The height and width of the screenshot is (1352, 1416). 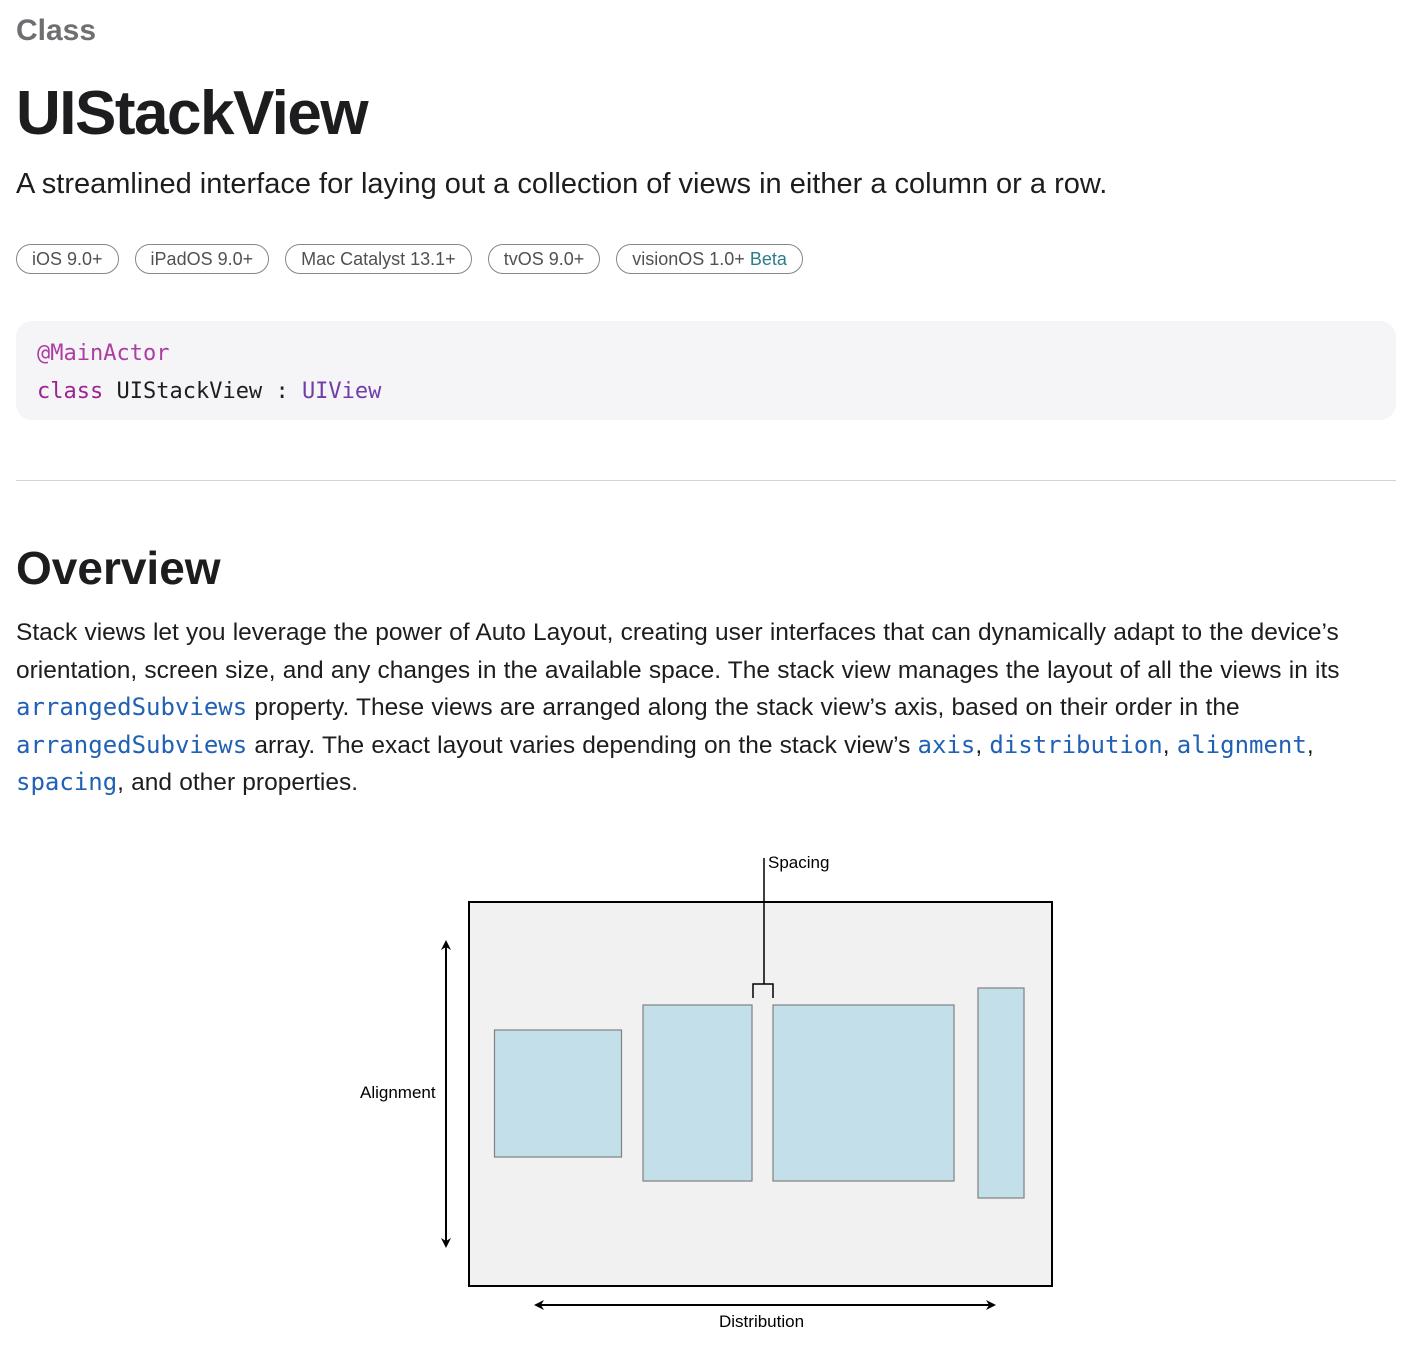 I want to click on superclass-link: UIView, so click(x=341, y=391).